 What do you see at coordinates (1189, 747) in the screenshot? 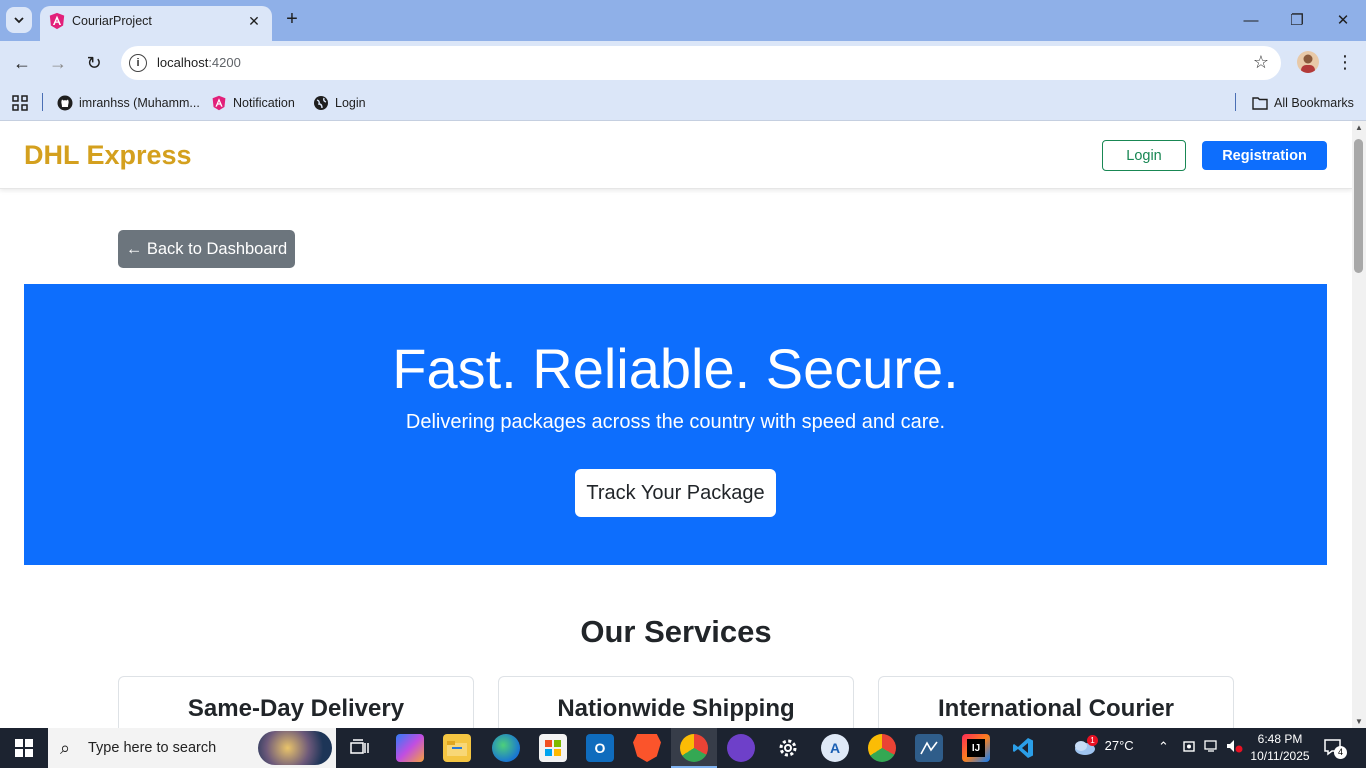
I see `meet-now-icon` at bounding box center [1189, 747].